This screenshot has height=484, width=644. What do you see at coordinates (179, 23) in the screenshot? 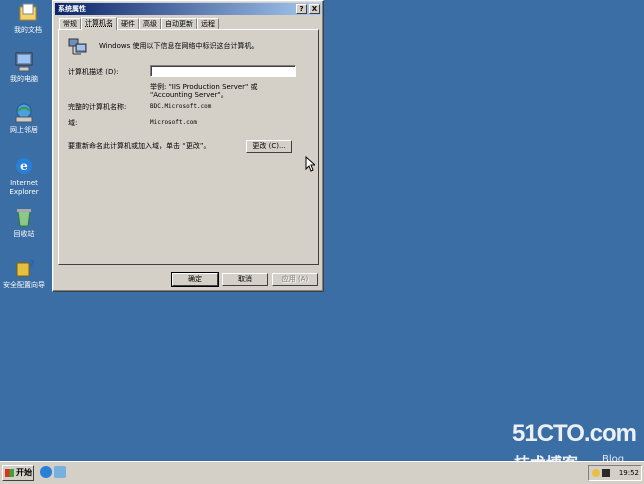
I see `tab-automatic-updates: 自动更新` at bounding box center [179, 23].